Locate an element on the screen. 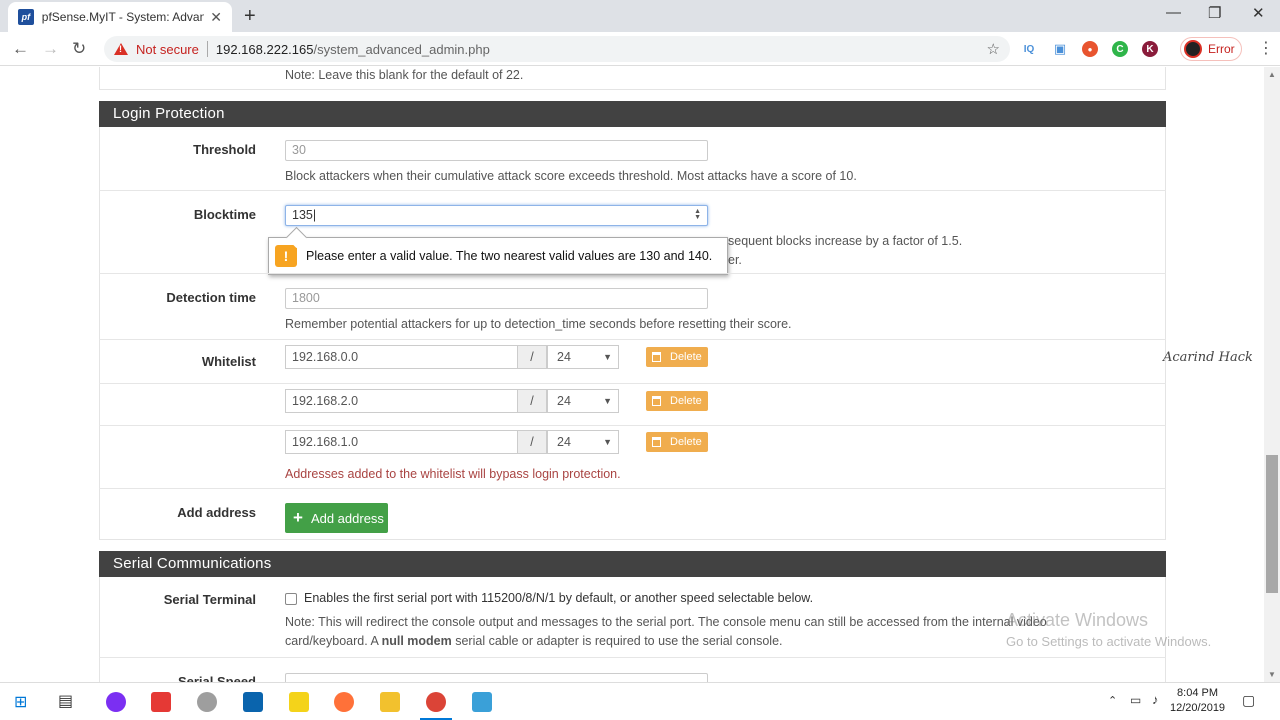 The width and height of the screenshot is (1280, 720). browser-tab: pf pfSense.MyIT - System: Advanced ✕ is located at coordinates (120, 17).